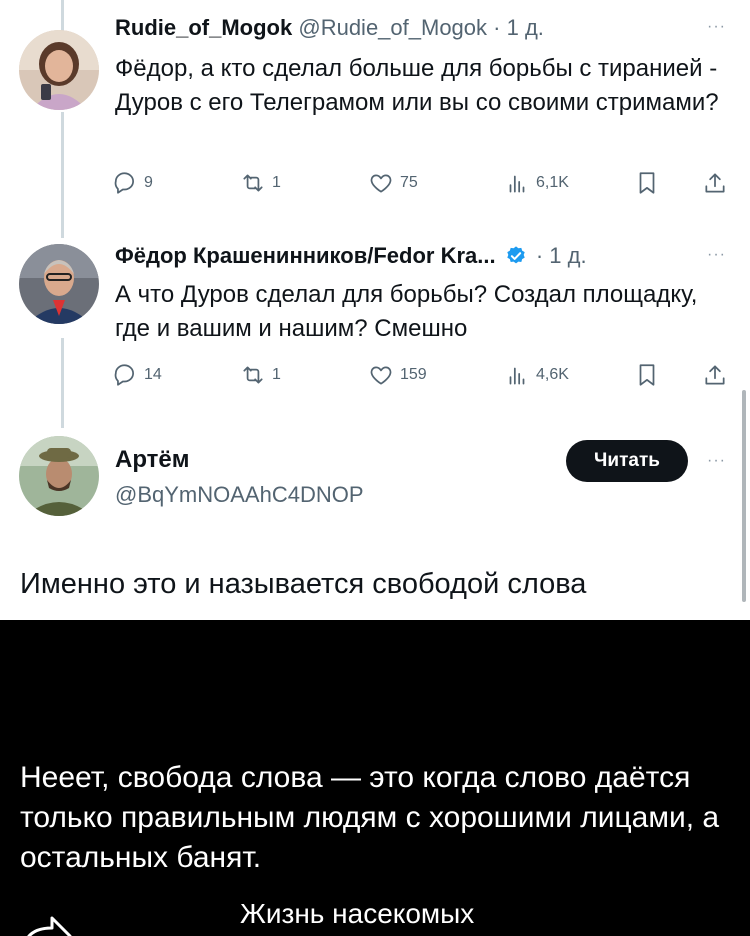 The height and width of the screenshot is (936, 750). What do you see at coordinates (397, 375) in the screenshot?
I see `like-button: 159` at bounding box center [397, 375].